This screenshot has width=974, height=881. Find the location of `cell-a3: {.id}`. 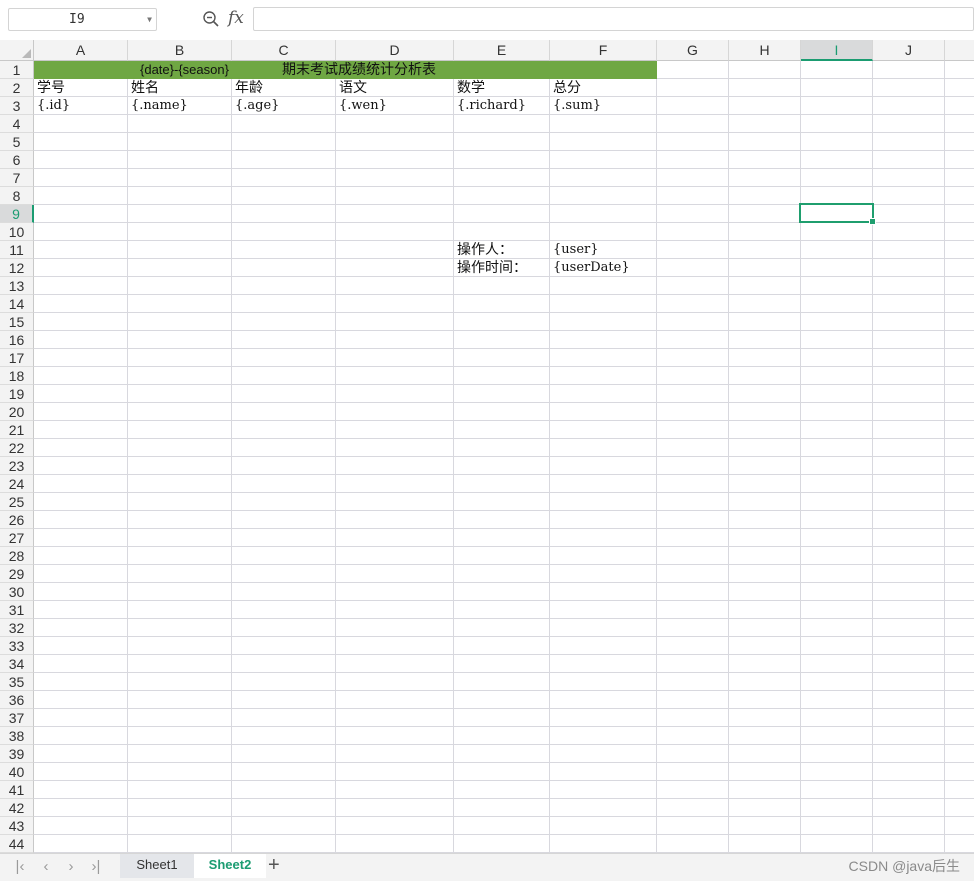

cell-a3: {.id} is located at coordinates (53, 106).